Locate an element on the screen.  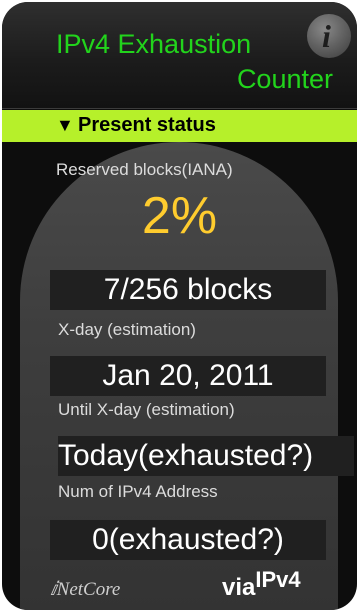
xday-label: X-day (estimation) is located at coordinates (127, 329).